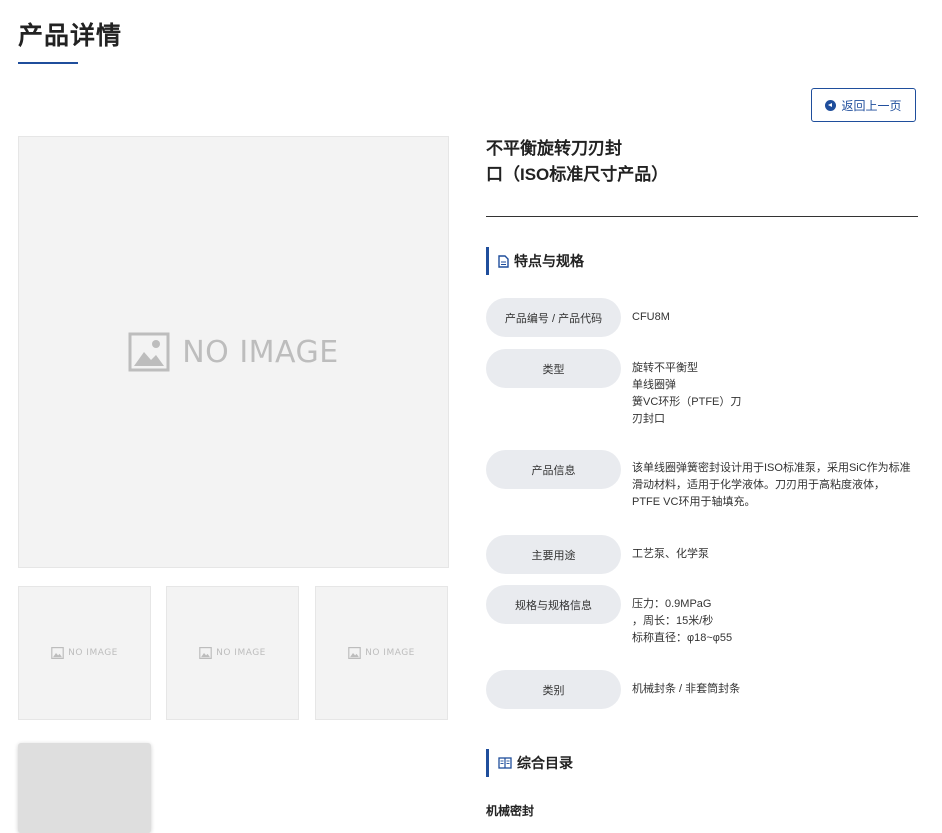 The width and height of the screenshot is (942, 833). Describe the element at coordinates (774, 317) in the screenshot. I see `spec-value-product-code: CFU8M` at that location.